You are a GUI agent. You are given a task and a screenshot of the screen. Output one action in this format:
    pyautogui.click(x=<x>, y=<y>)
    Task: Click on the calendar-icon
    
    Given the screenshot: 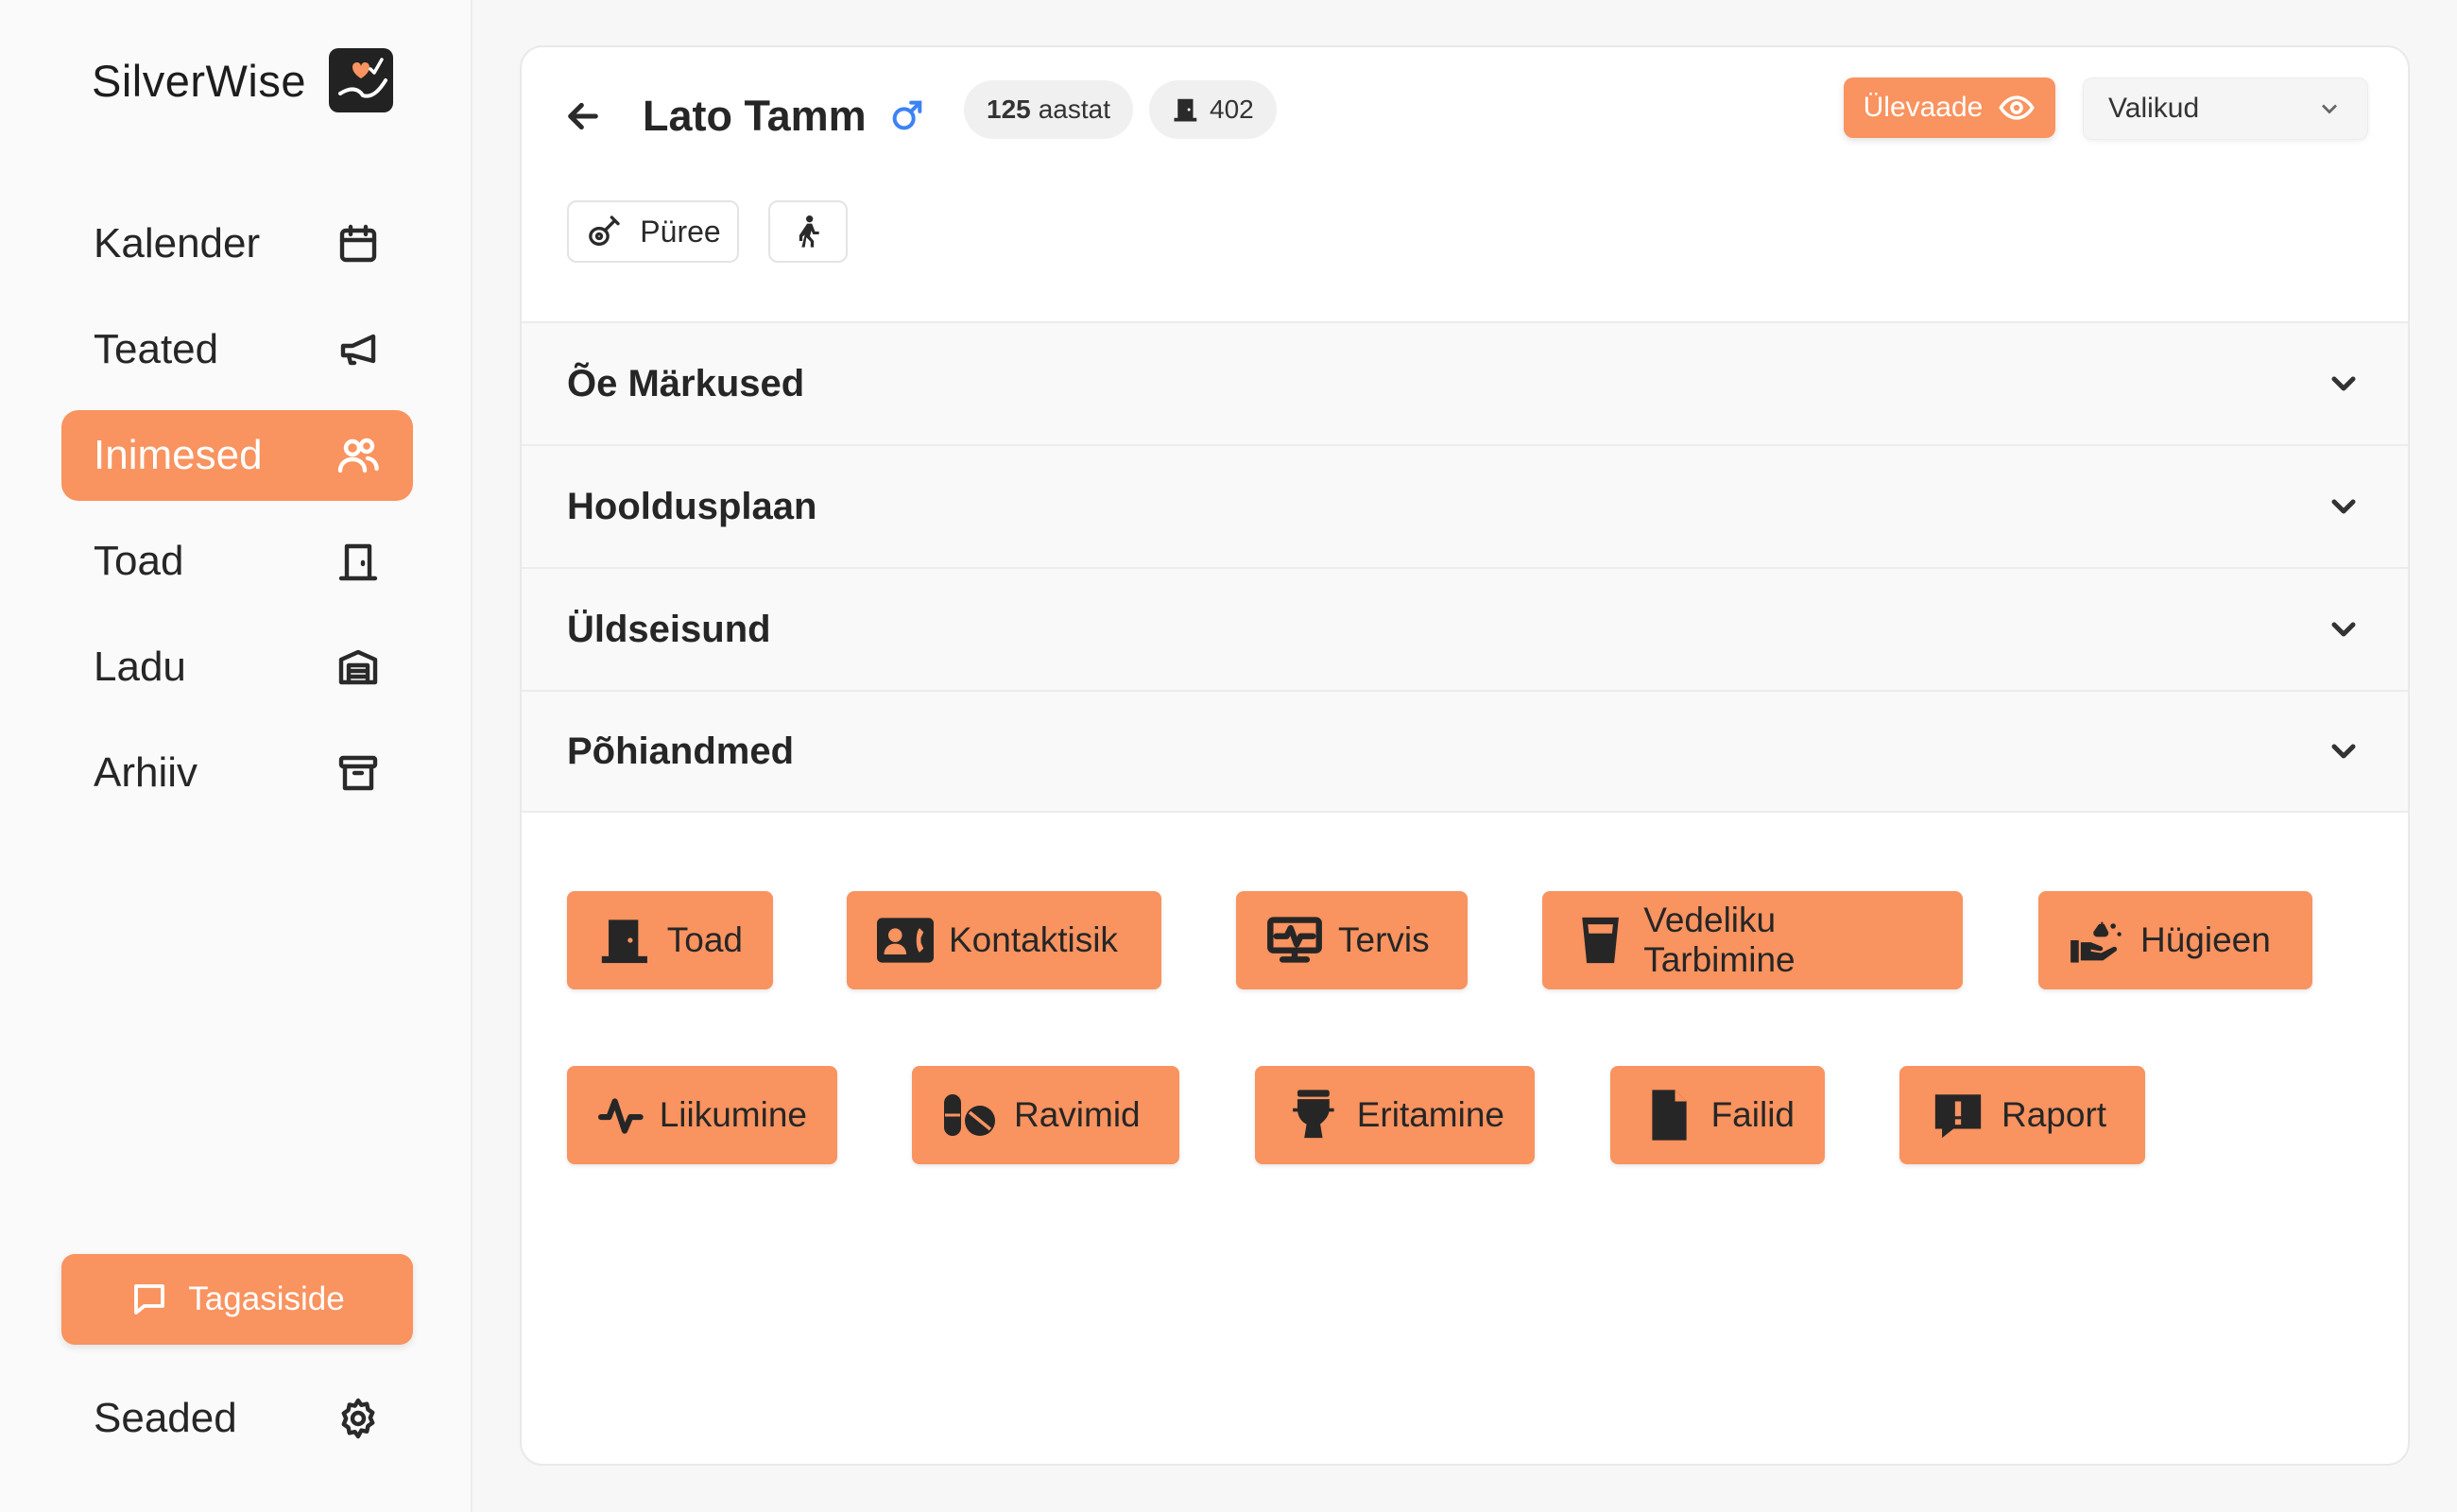 What is the action you would take?
    pyautogui.click(x=358, y=243)
    